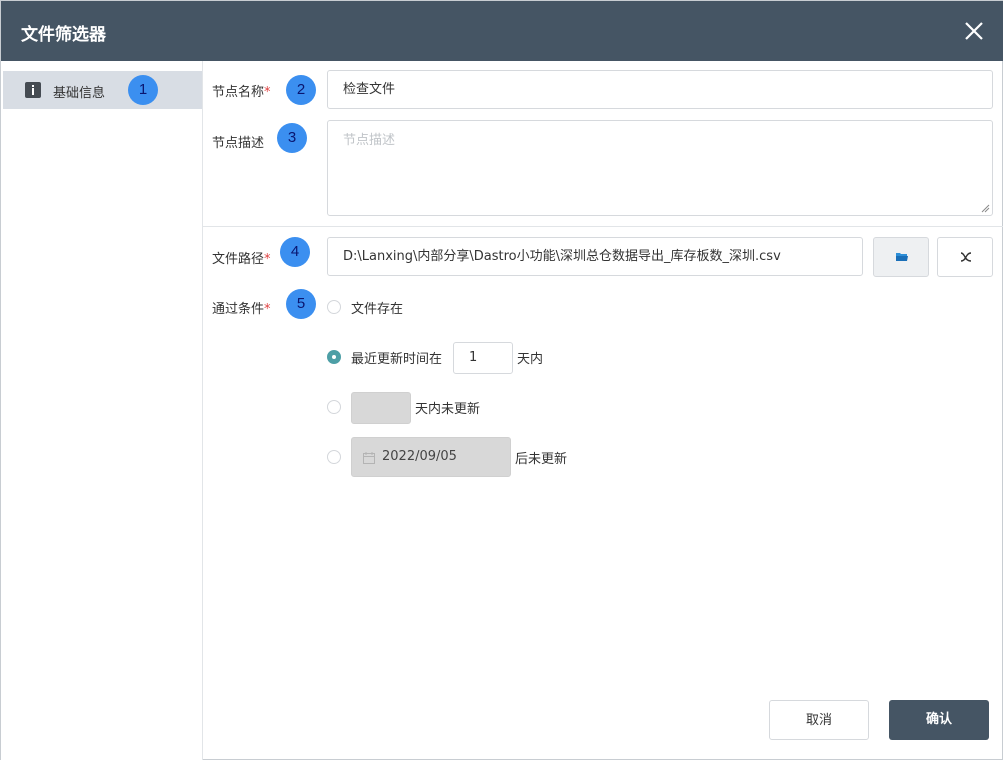 Image resolution: width=1003 pixels, height=760 pixels. I want to click on radio-recent-update, so click(334, 357).